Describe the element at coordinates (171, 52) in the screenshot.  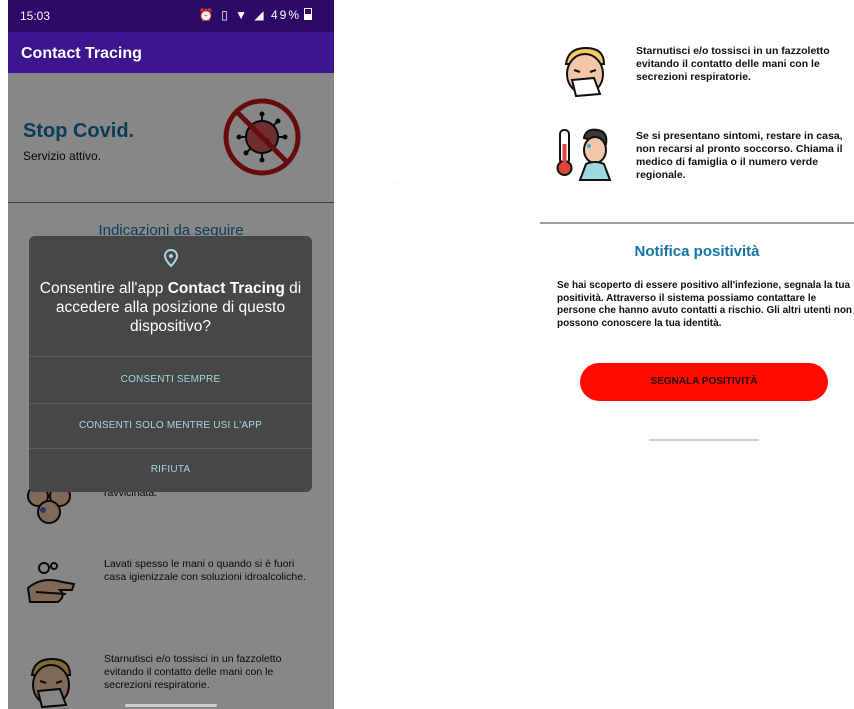
I see `app-bar: Contact Tracing` at that location.